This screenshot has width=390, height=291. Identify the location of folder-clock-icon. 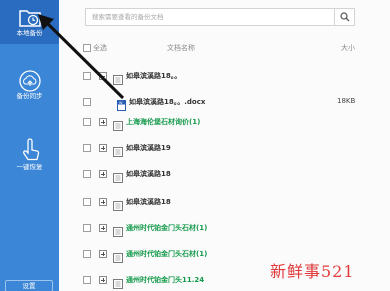
(29, 18).